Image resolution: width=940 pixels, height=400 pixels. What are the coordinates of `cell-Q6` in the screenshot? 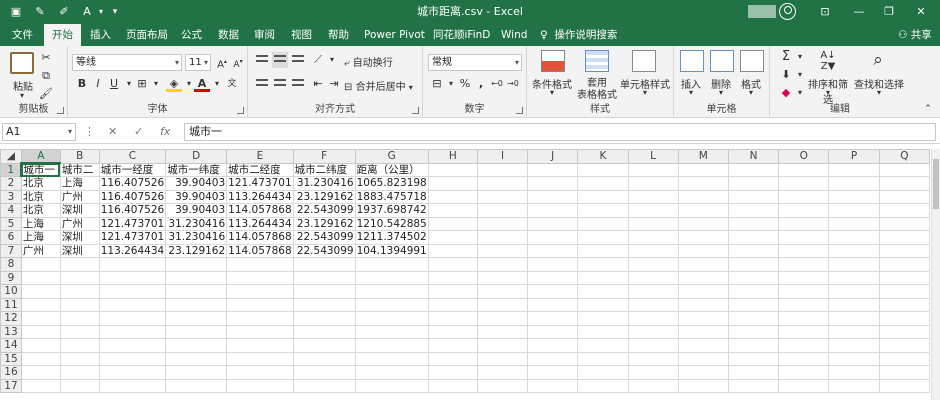 It's located at (904, 237).